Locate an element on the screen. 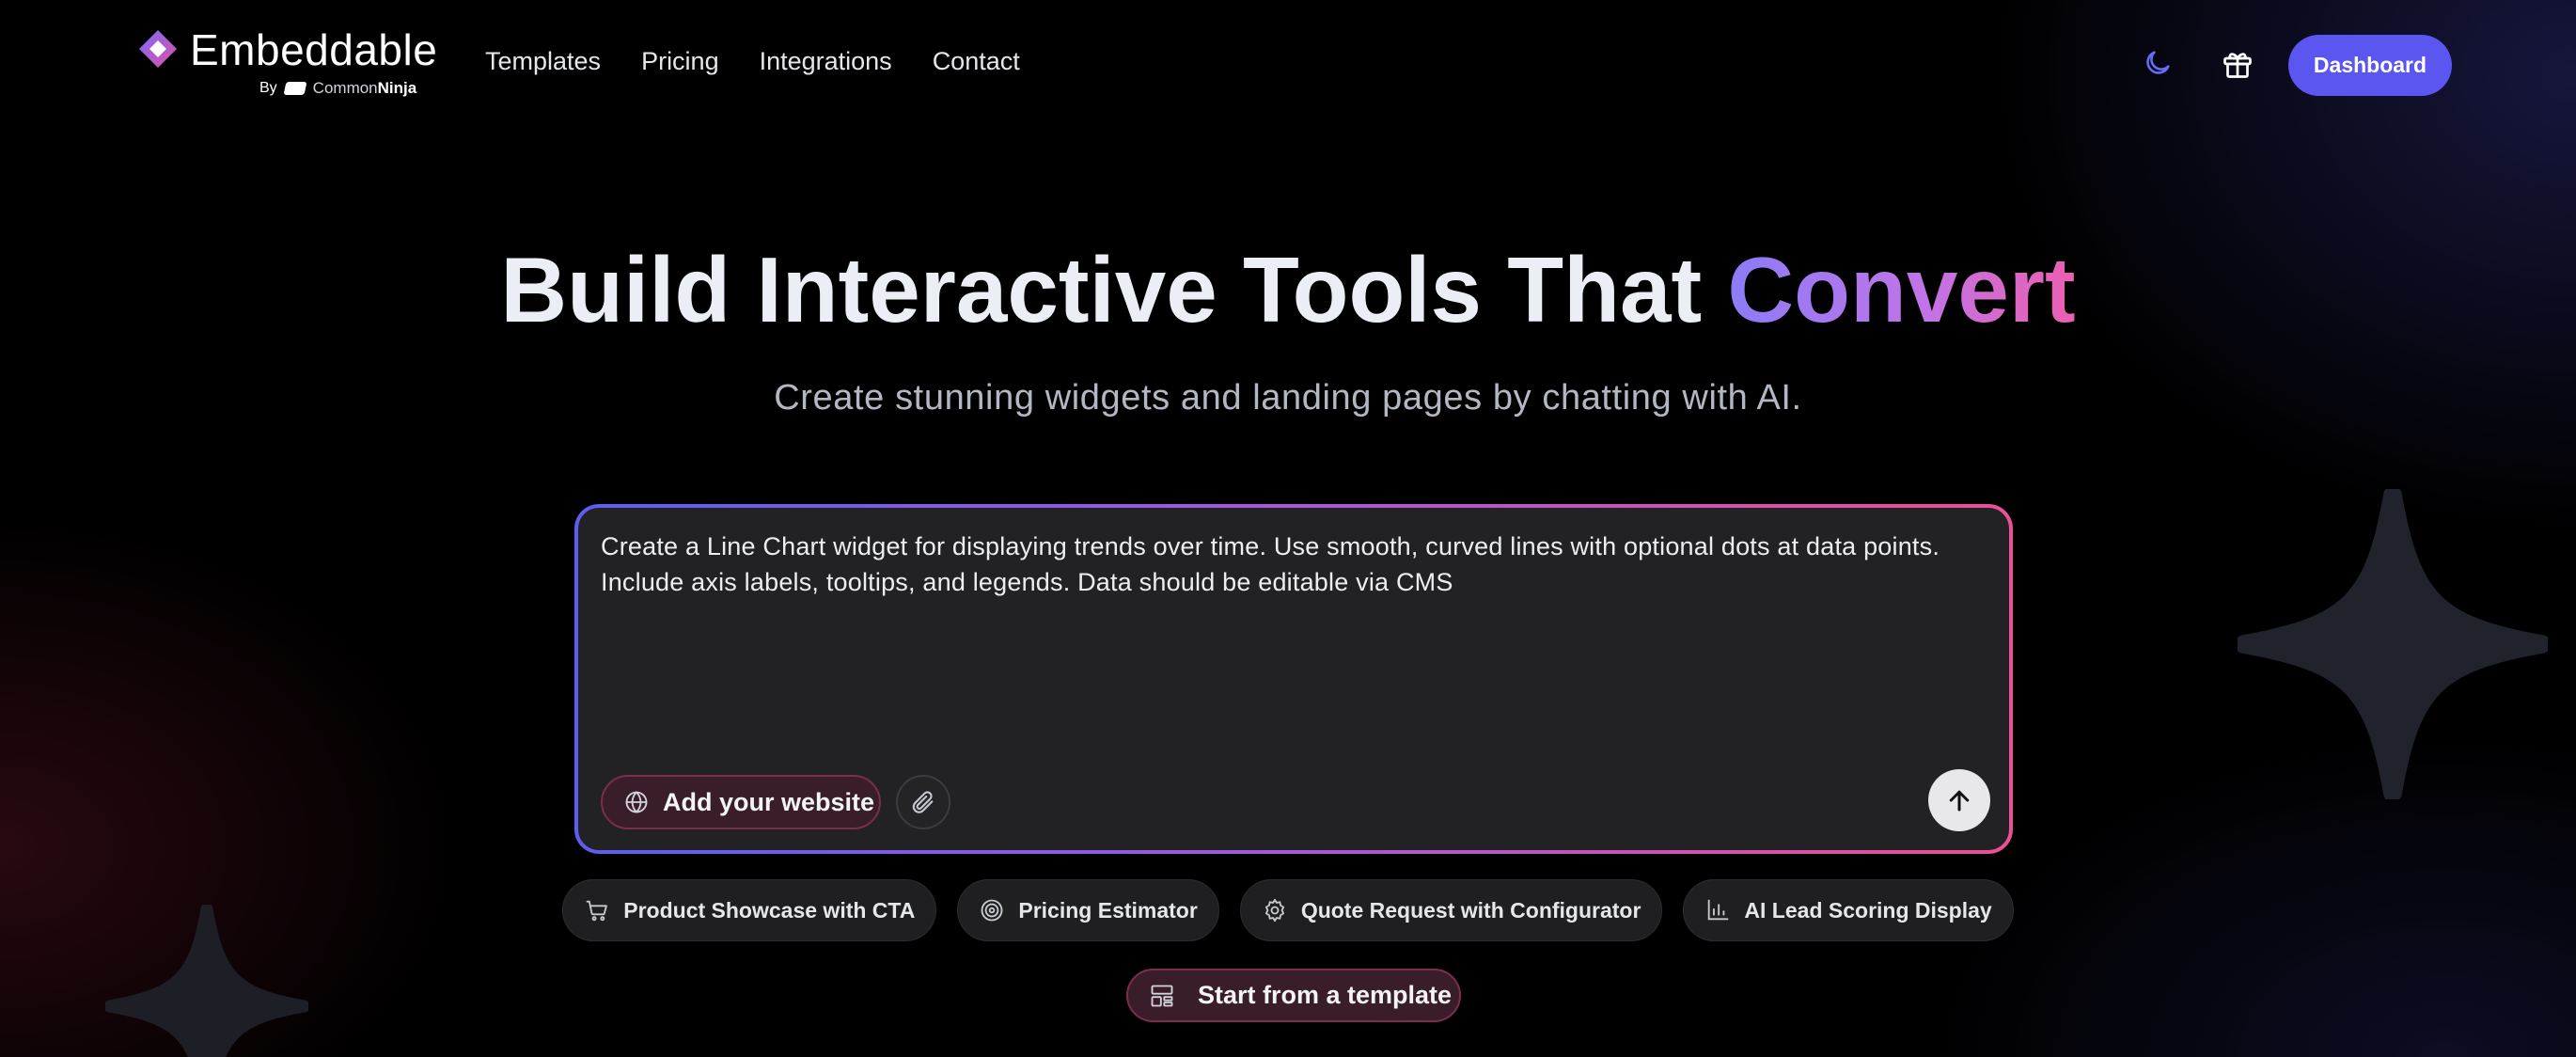  brand-byline: By CommonNinja is located at coordinates (338, 88).